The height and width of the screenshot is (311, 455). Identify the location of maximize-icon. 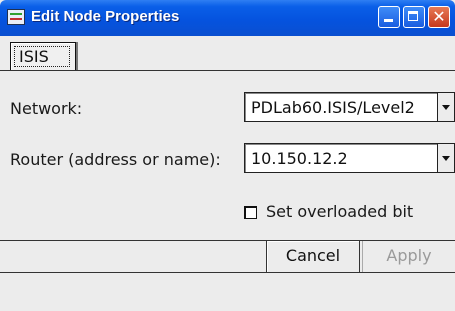
(413, 16).